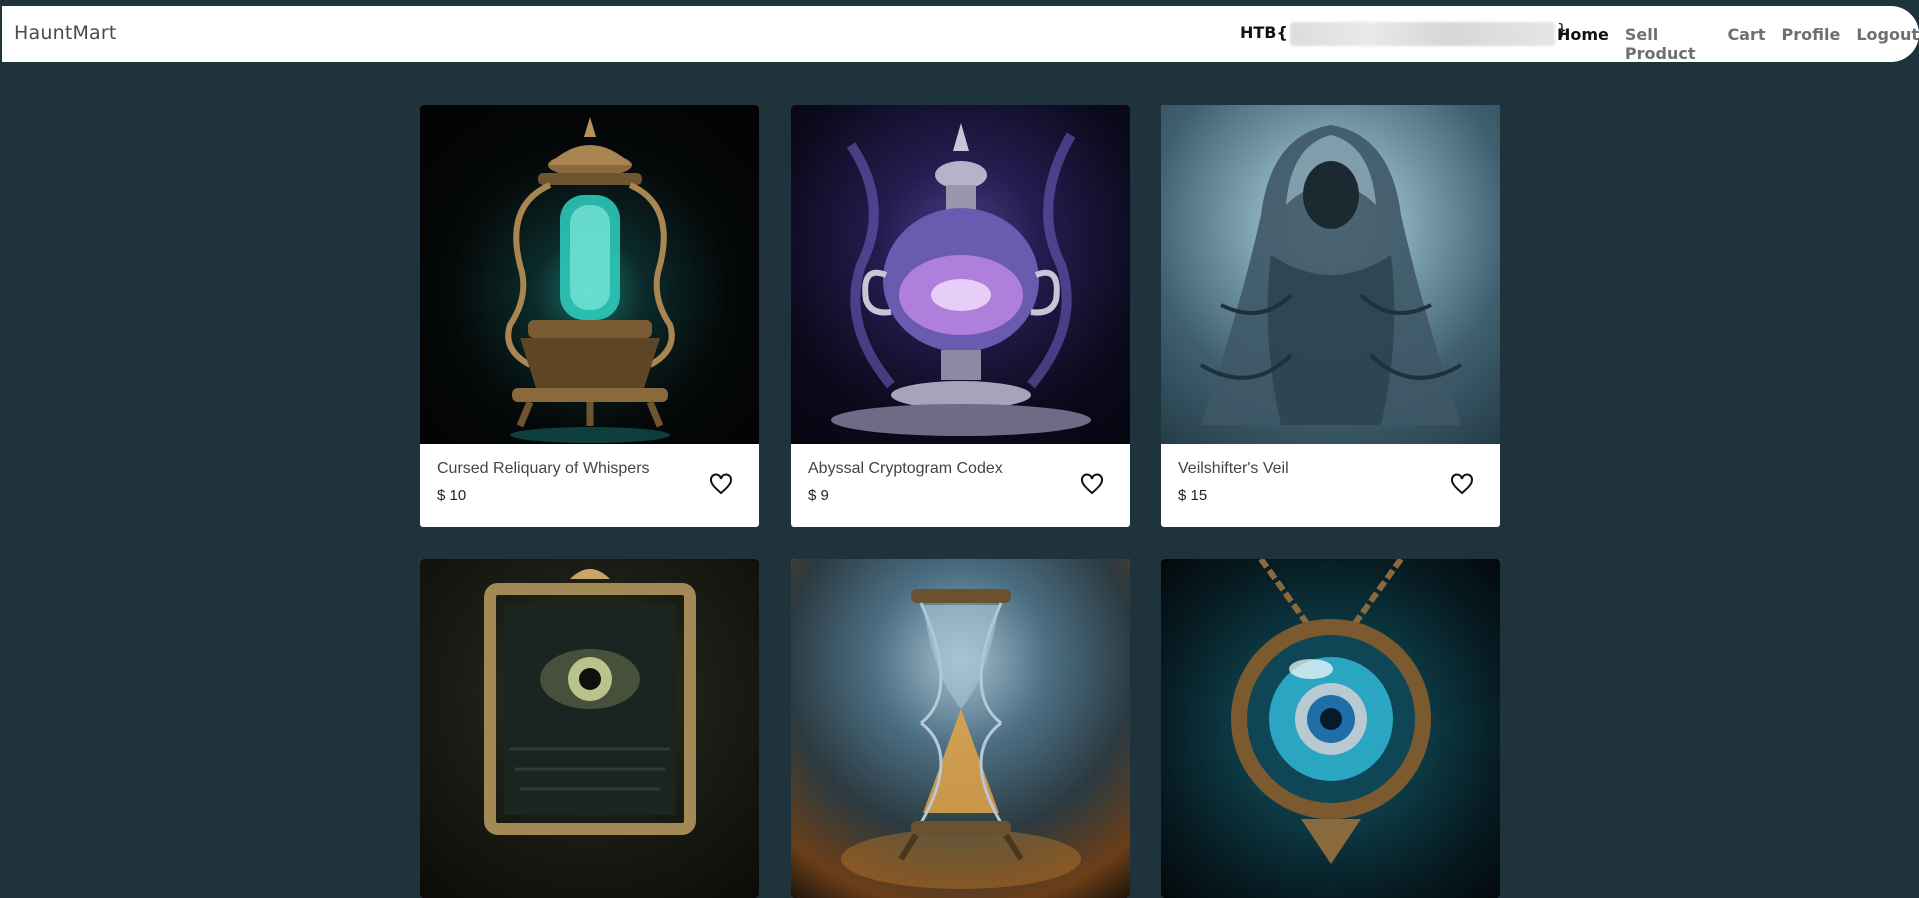  I want to click on product-image-eye-amulet, so click(1330, 728).